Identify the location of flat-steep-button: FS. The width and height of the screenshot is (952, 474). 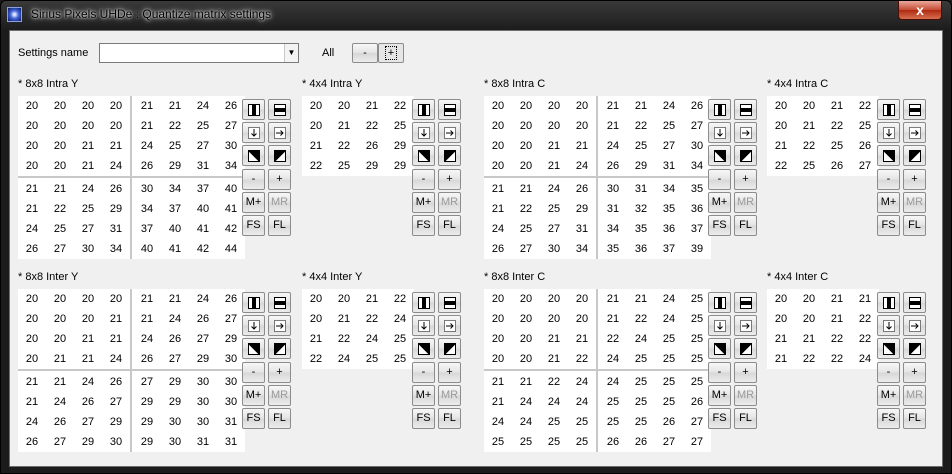
(253, 225).